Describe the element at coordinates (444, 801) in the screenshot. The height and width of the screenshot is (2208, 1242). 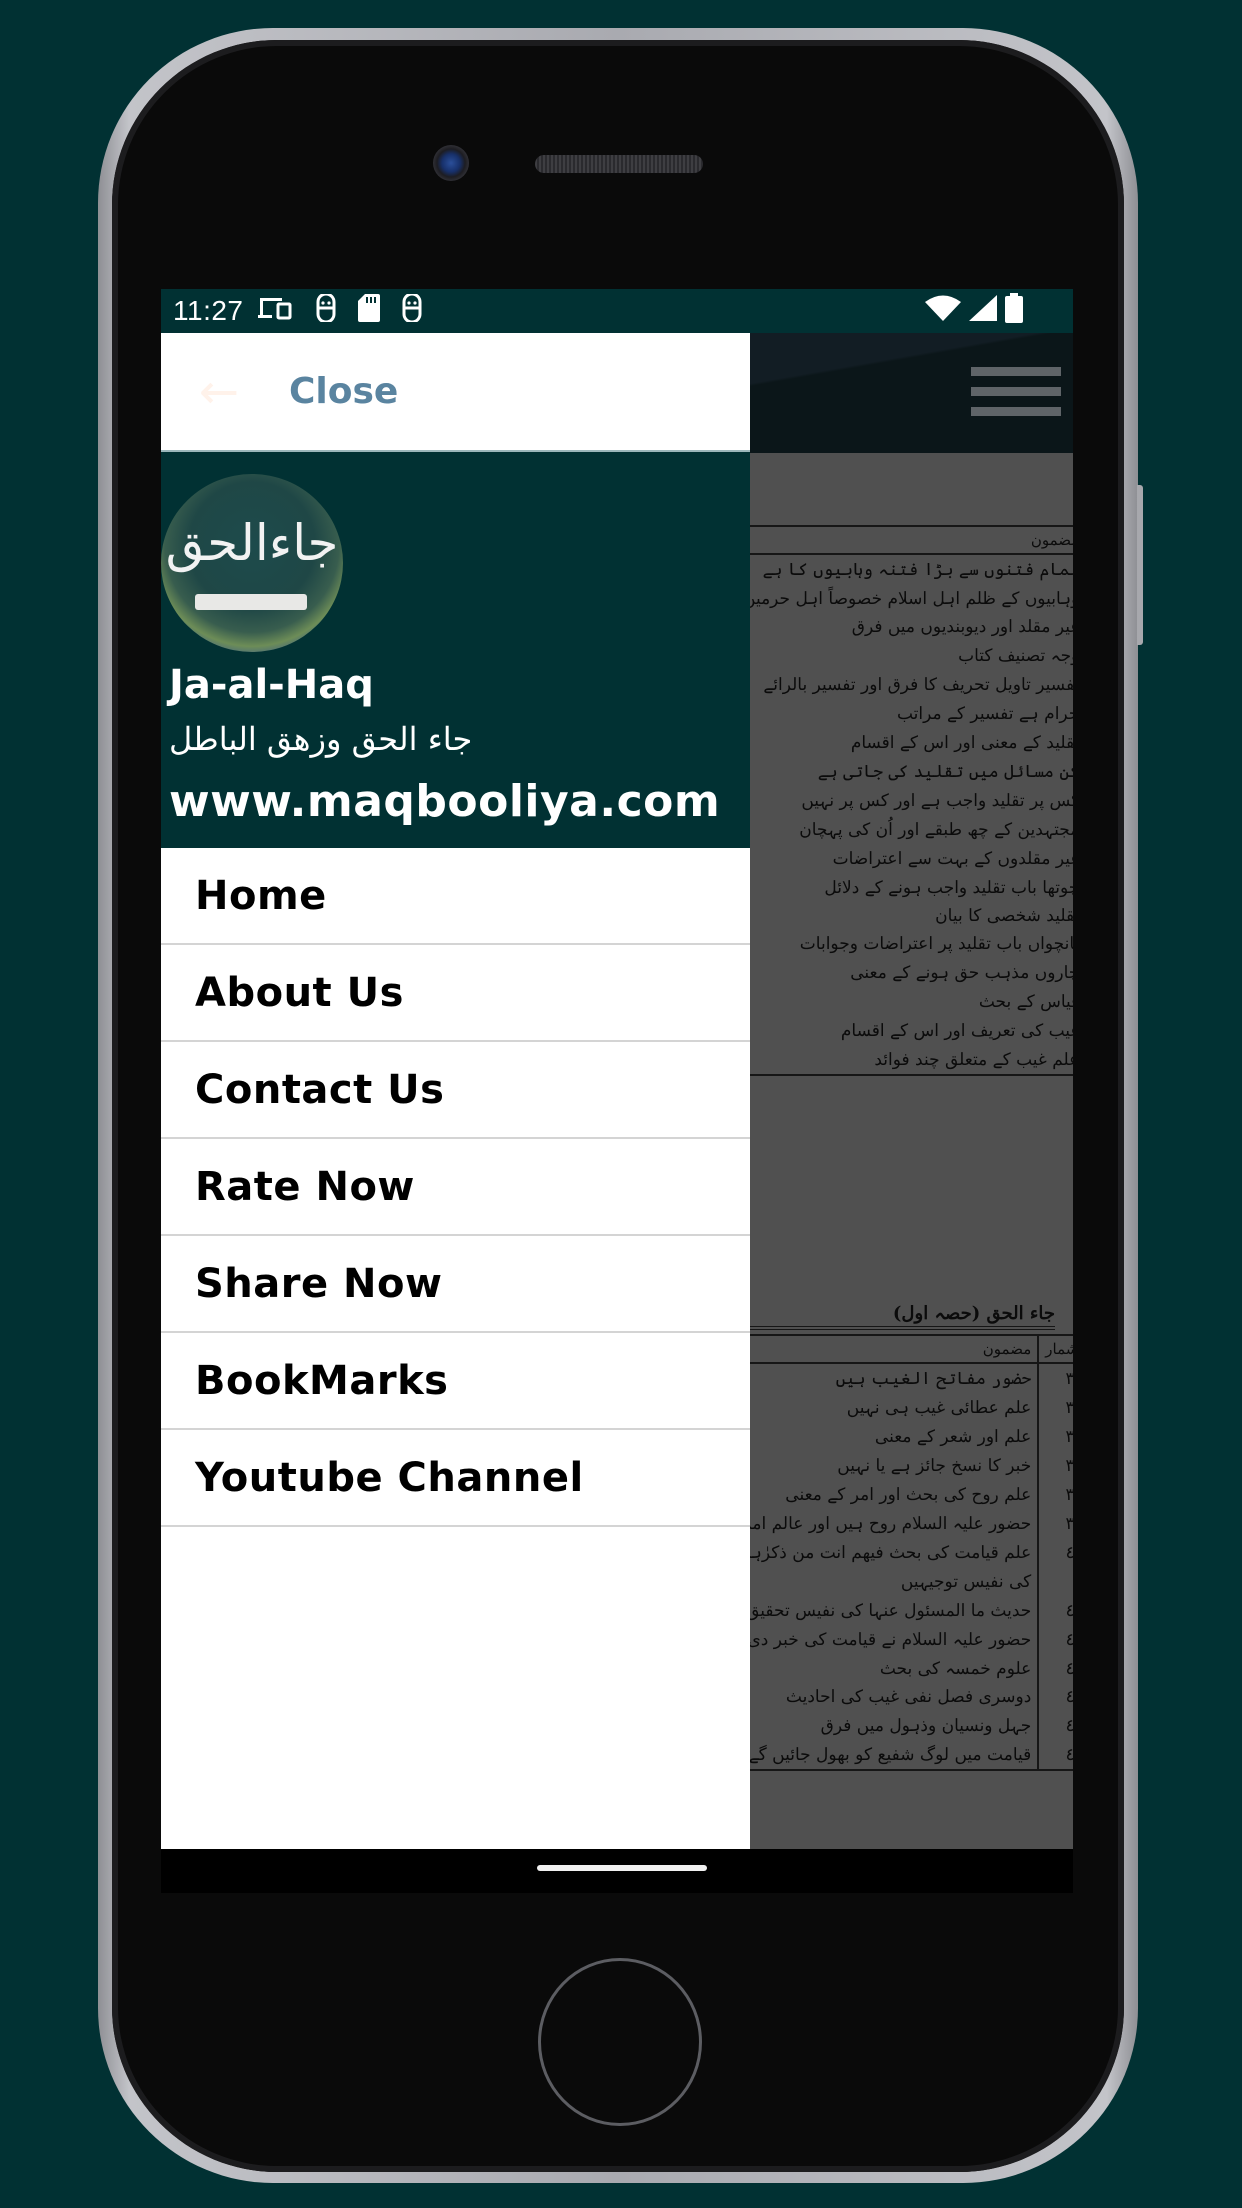
I see `website-link: www.maqbooliya.com` at that location.